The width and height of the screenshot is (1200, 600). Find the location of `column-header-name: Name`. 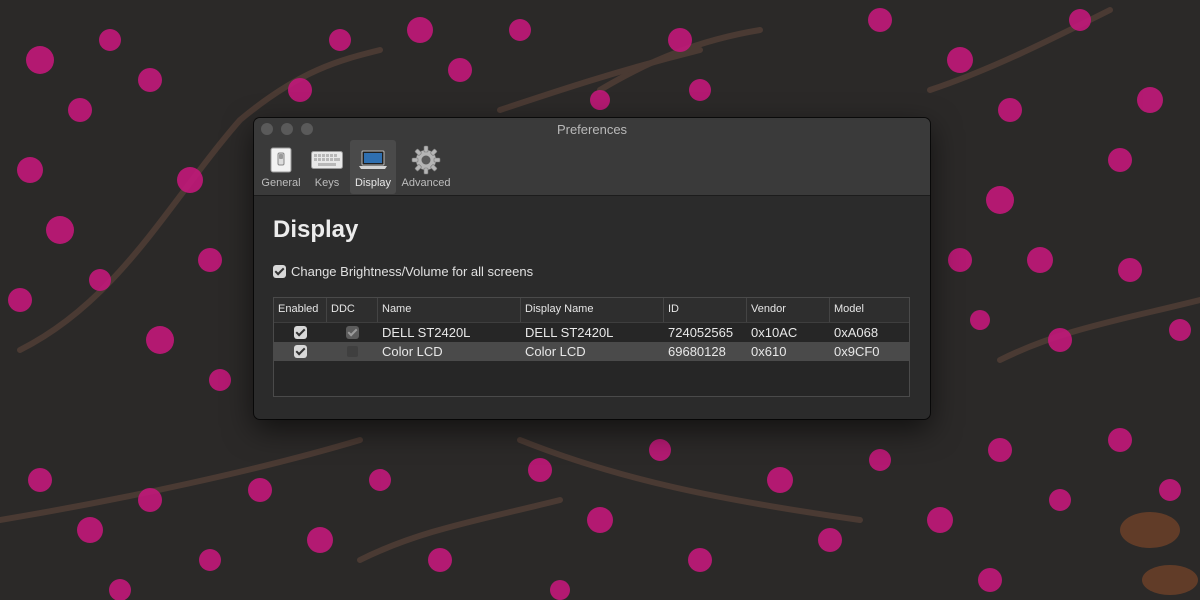

column-header-name: Name is located at coordinates (449, 310).